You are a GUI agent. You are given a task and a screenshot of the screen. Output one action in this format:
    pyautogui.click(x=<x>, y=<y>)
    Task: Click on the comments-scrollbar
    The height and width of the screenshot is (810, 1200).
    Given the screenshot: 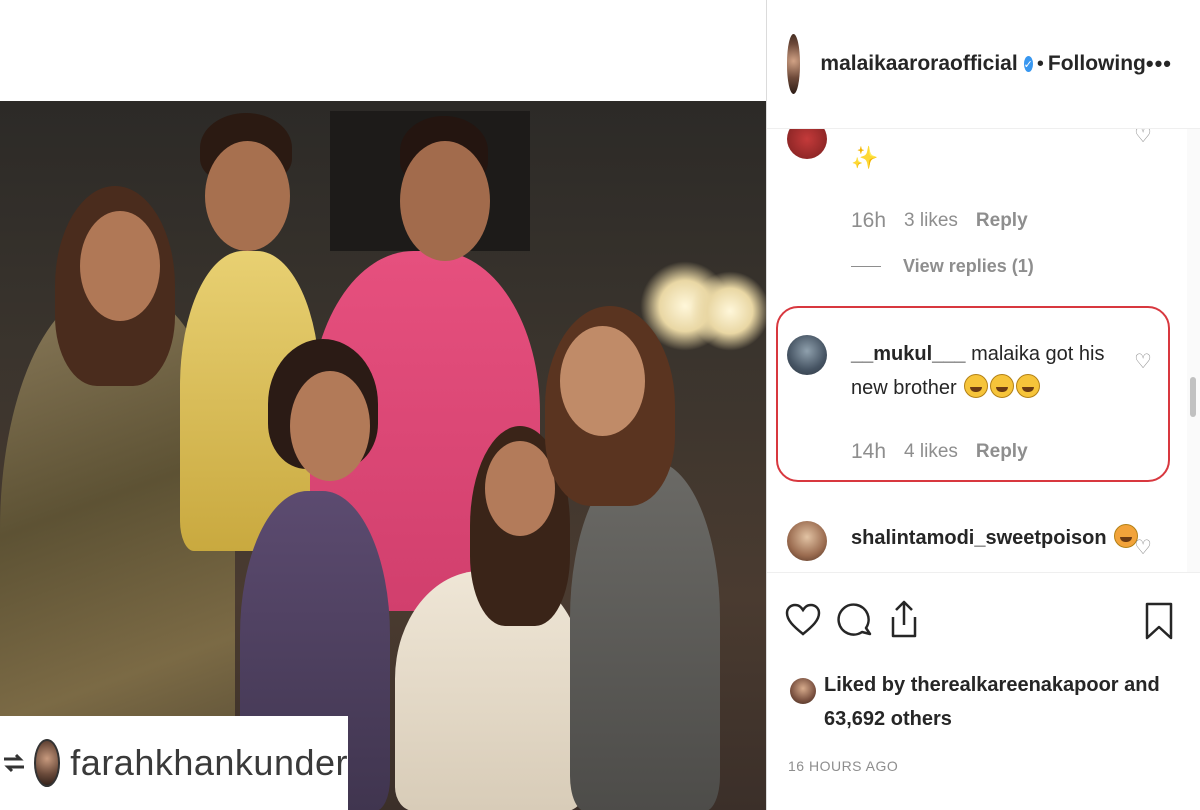 What is the action you would take?
    pyautogui.click(x=1193, y=350)
    